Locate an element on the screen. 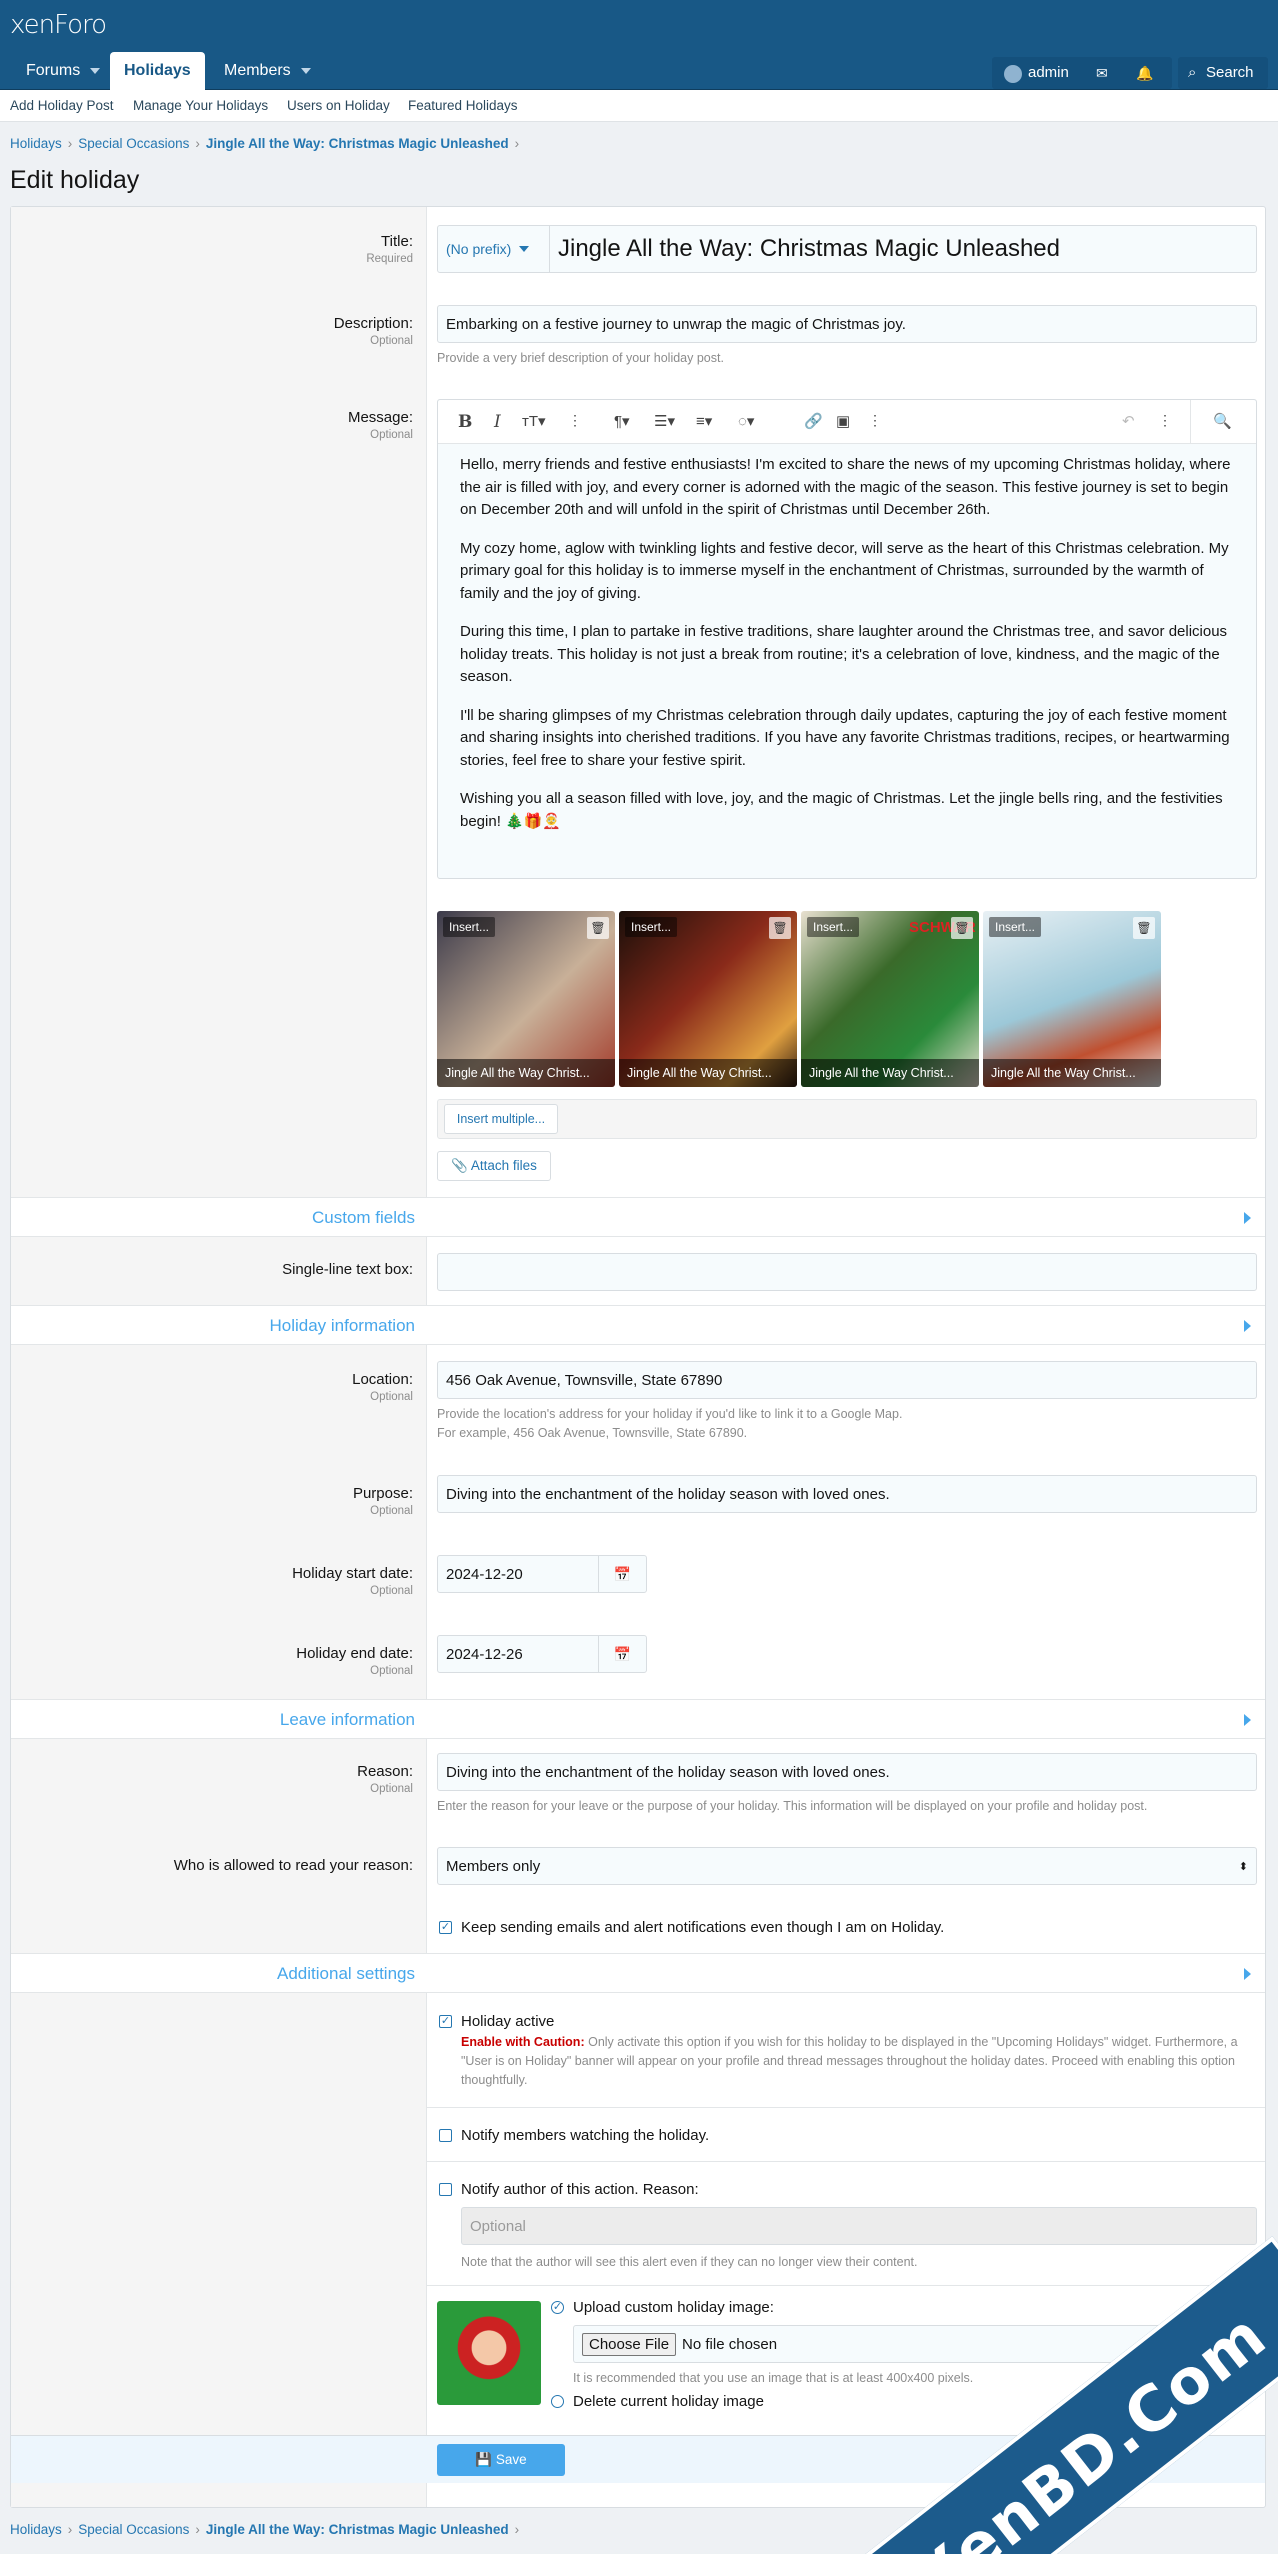 This screenshot has height=2554, width=1278. list-icon: ☰▾ is located at coordinates (664, 421).